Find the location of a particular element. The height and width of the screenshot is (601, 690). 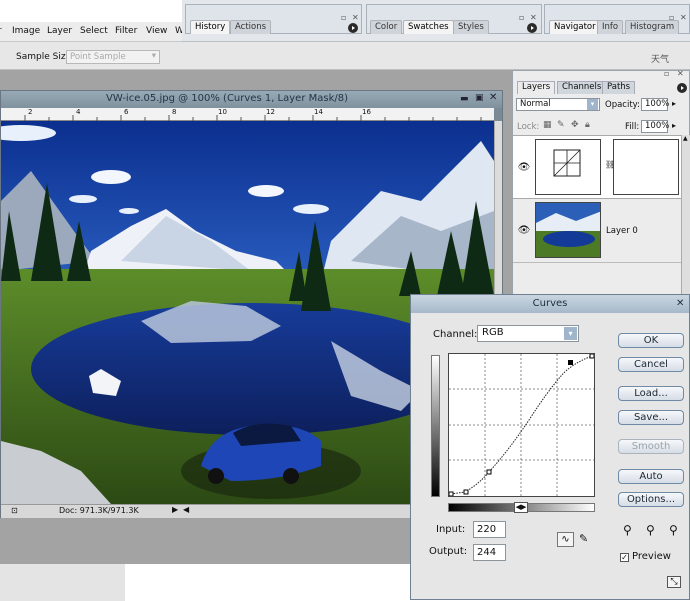

menu-layer: Layer is located at coordinates (59, 31).